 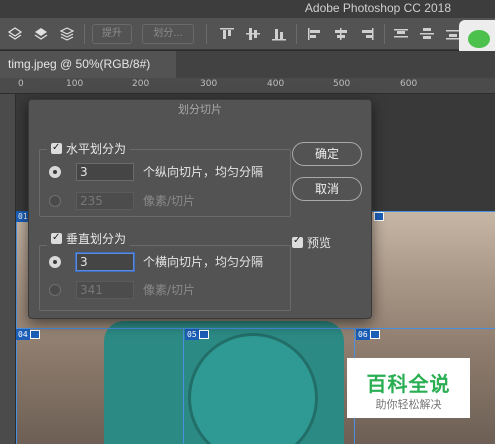 What do you see at coordinates (363, 334) in the screenshot?
I see `slice-tag-06: 06` at bounding box center [363, 334].